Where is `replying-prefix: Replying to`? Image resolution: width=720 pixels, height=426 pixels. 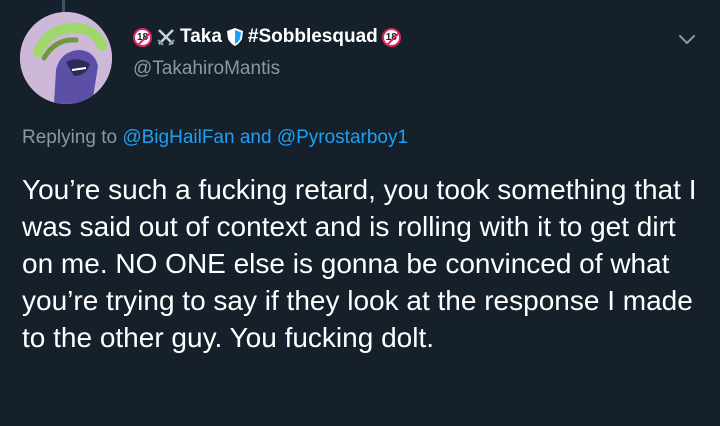
replying-prefix: Replying to is located at coordinates (70, 137).